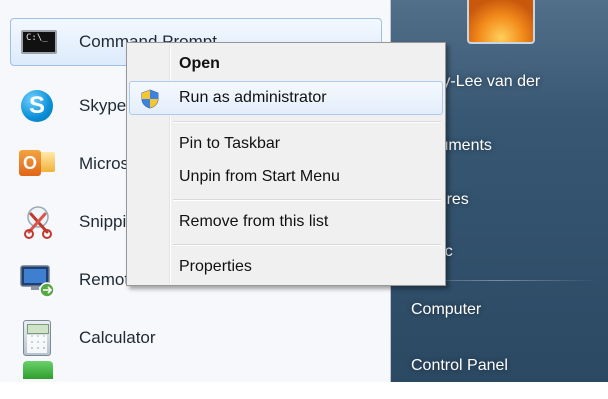  Describe the element at coordinates (37, 42) in the screenshot. I see `command-prompt-icon: C:\_` at that location.